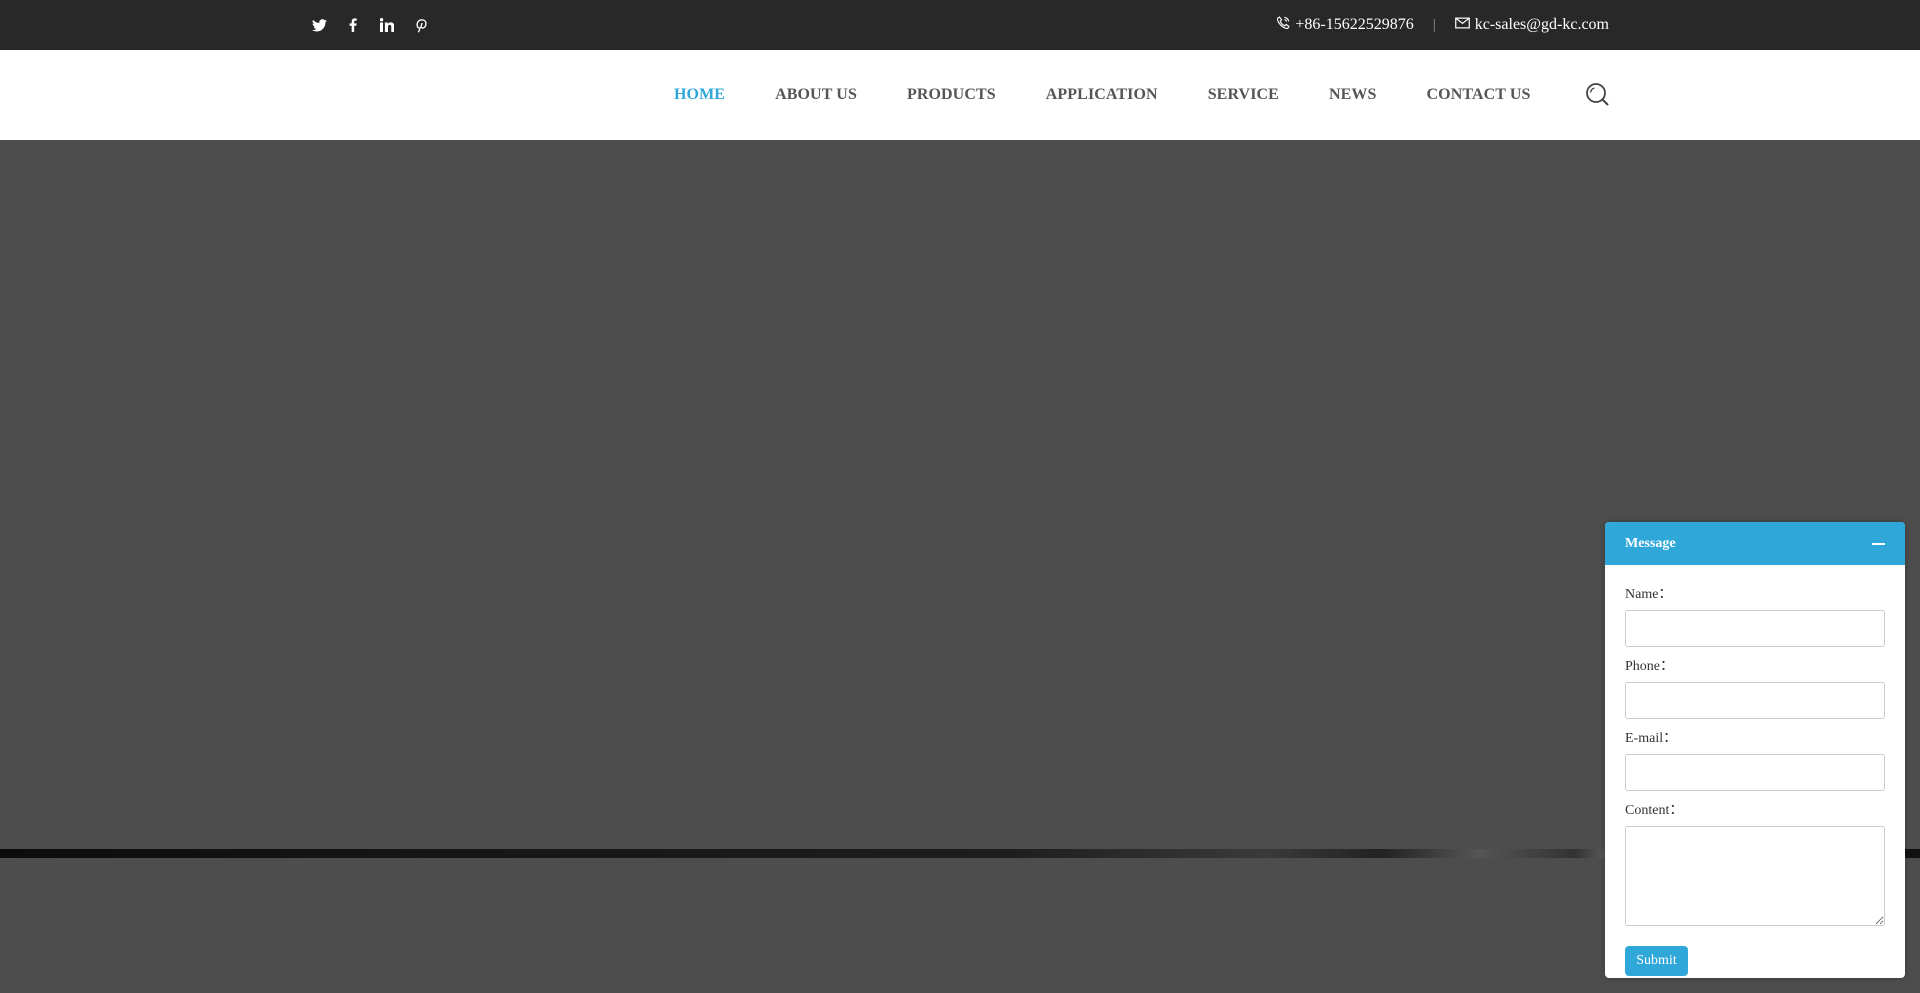 The image size is (1920, 993). I want to click on top-bar: +86-15622529876 | kc-sales@gd-kc.com, so click(960, 25).